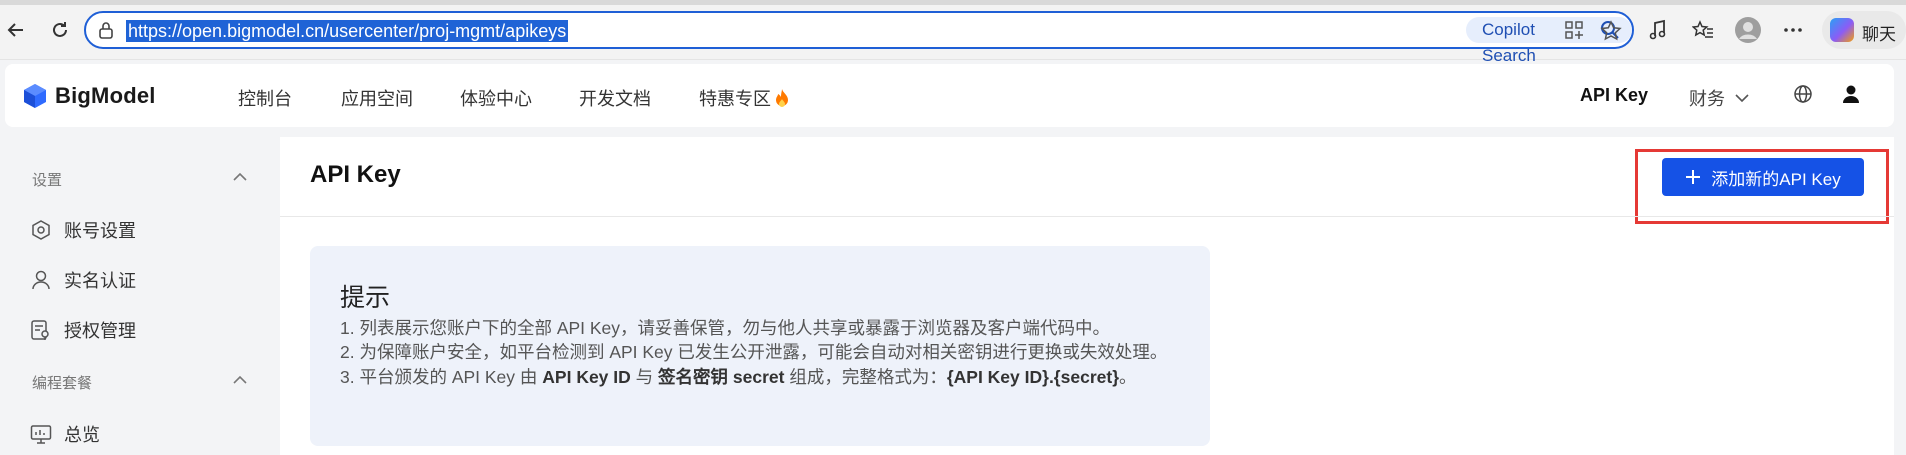 The height and width of the screenshot is (455, 1906). I want to click on arrow-left-icon, so click(15, 30).